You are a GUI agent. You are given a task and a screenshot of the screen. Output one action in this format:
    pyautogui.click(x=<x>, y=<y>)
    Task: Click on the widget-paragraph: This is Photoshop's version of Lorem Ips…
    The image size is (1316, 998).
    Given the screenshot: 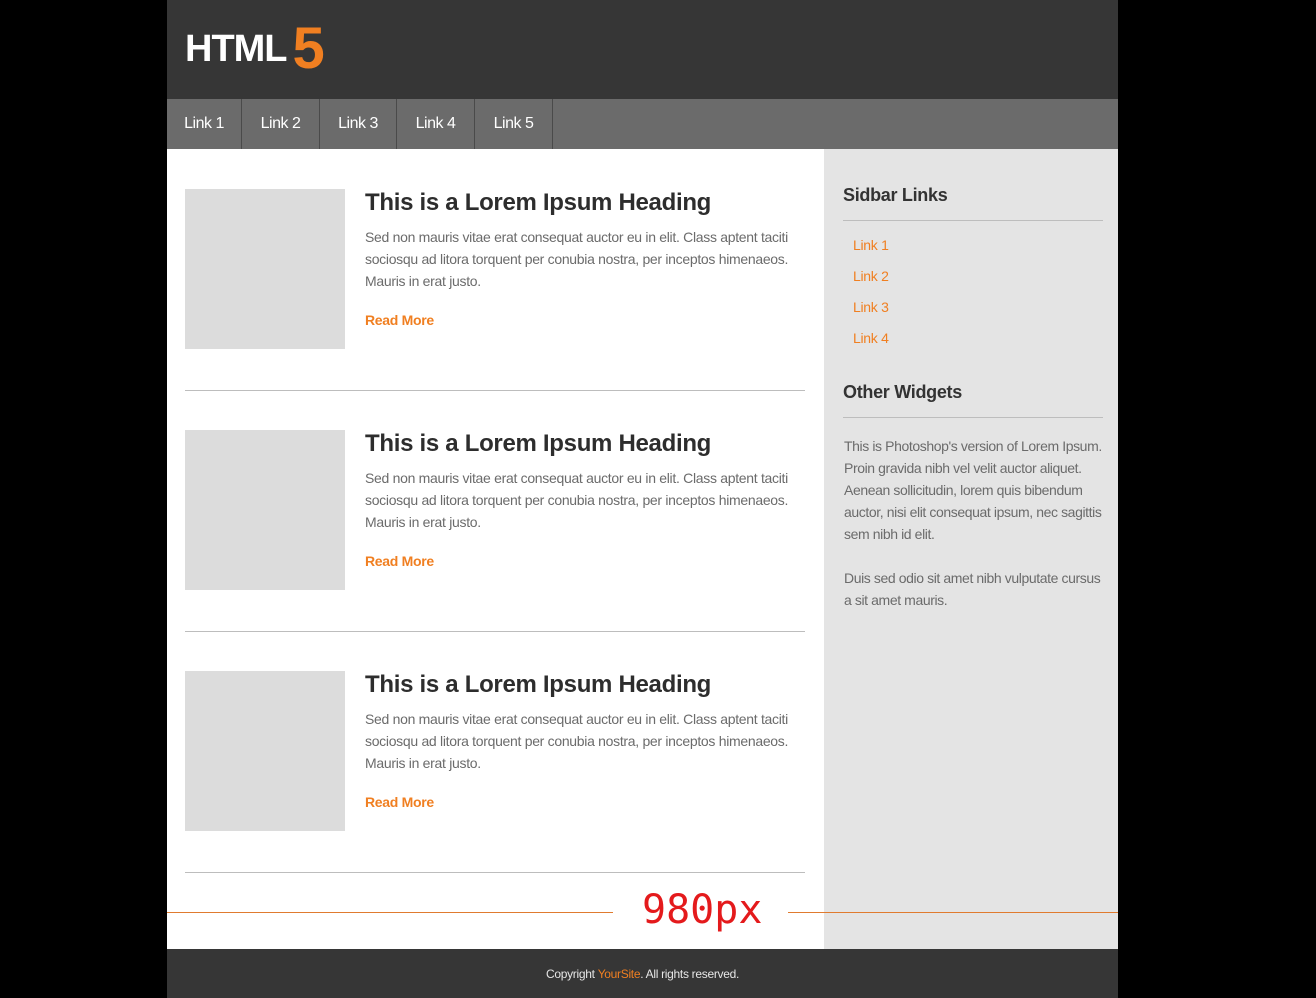 What is the action you would take?
    pyautogui.click(x=973, y=490)
    